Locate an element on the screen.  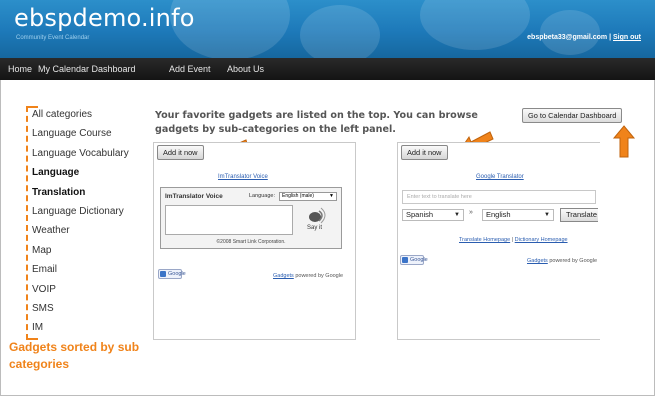
translate-input: Enter text to translate here is located at coordinates (499, 197).